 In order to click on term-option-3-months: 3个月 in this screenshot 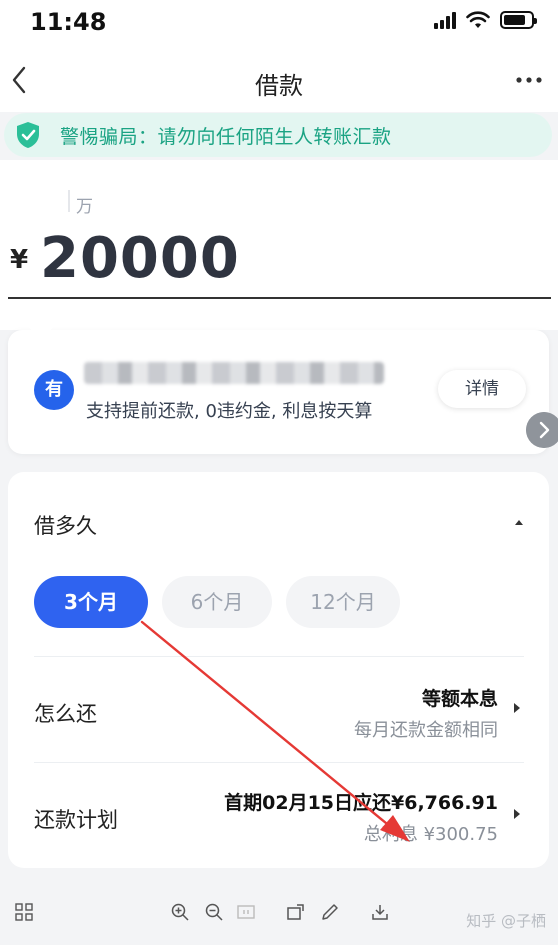, I will do `click(91, 602)`.